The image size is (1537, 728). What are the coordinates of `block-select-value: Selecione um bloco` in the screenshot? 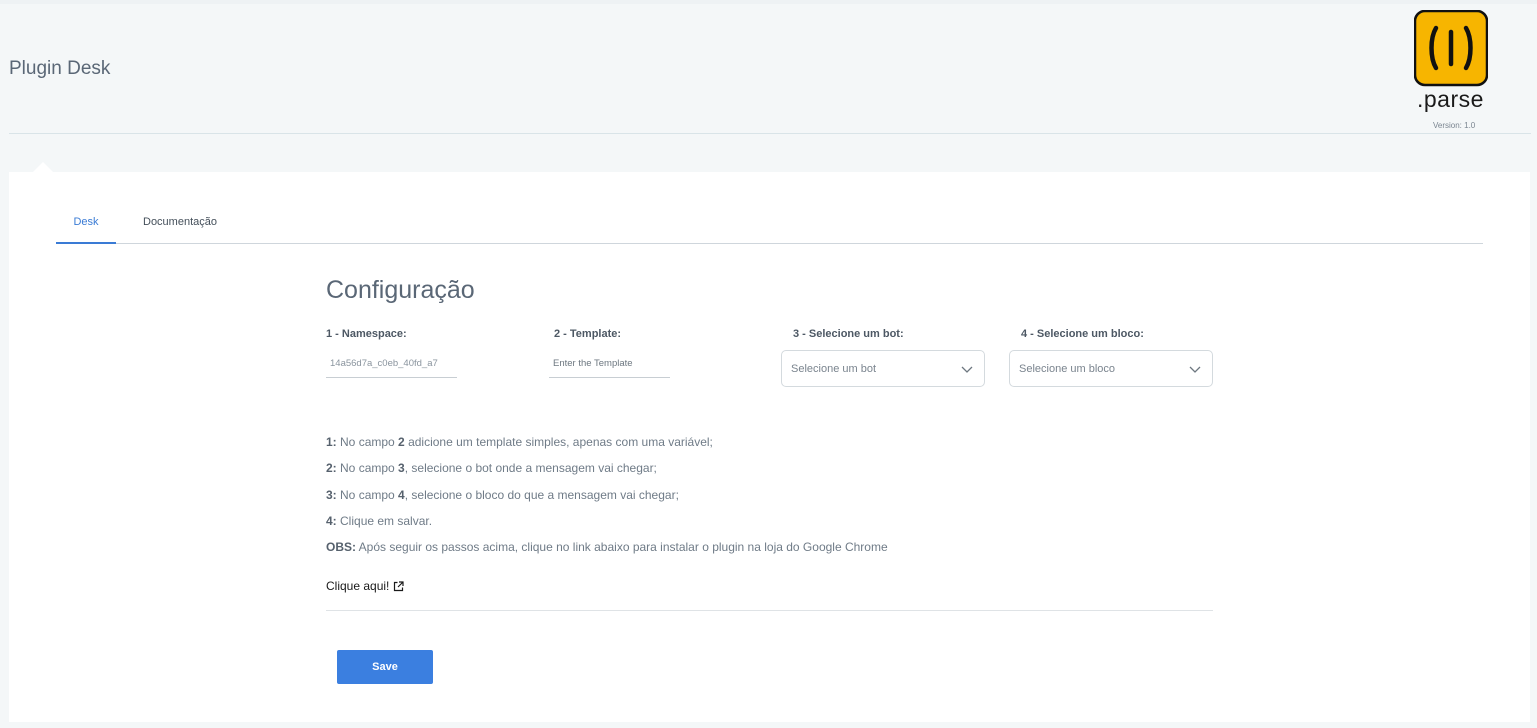 It's located at (1067, 369).